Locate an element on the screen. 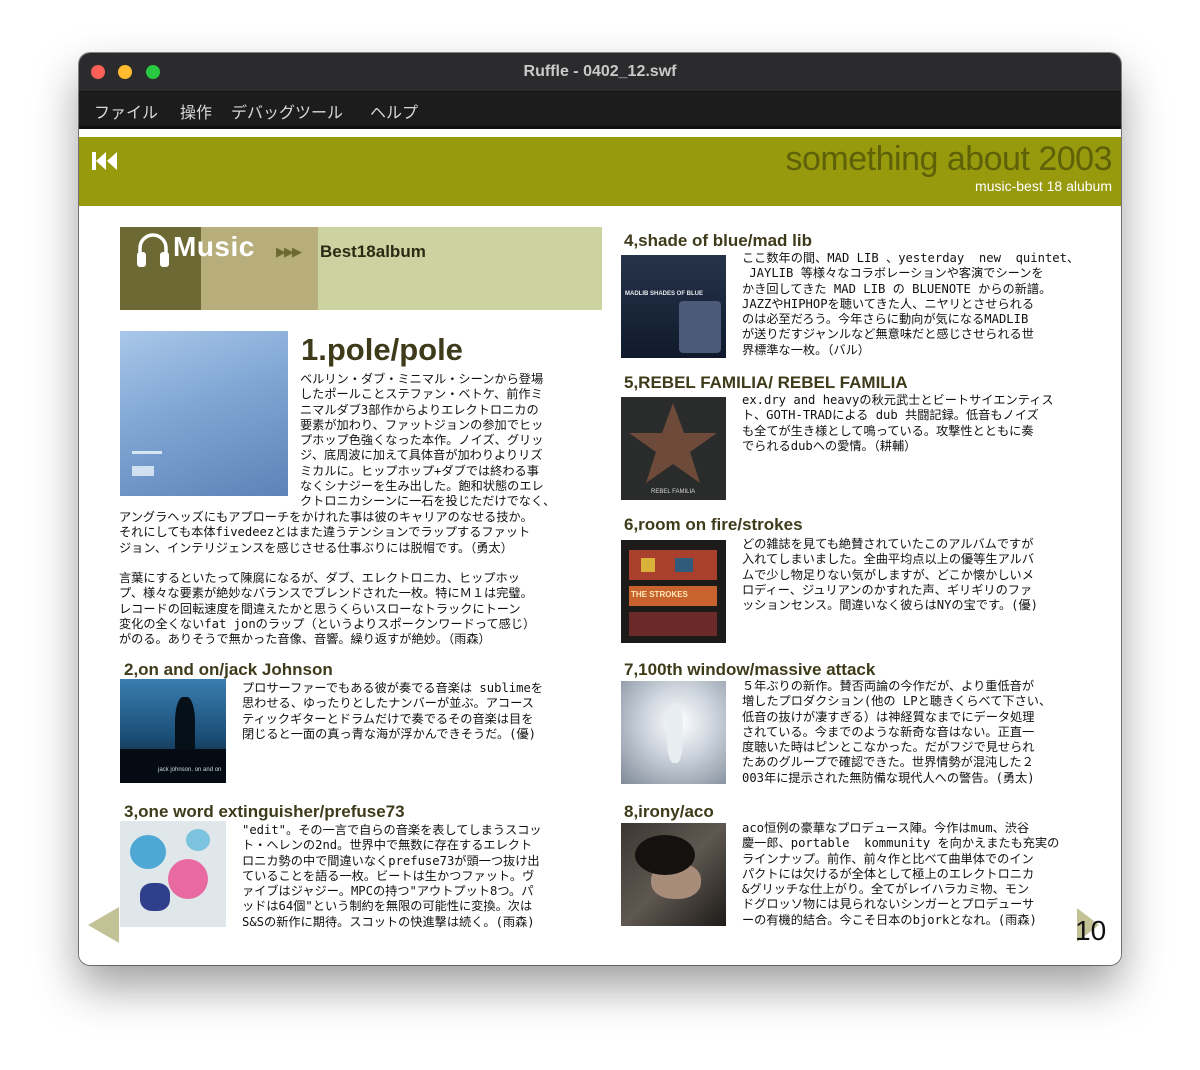  site-title: something about 2003 is located at coordinates (949, 159).